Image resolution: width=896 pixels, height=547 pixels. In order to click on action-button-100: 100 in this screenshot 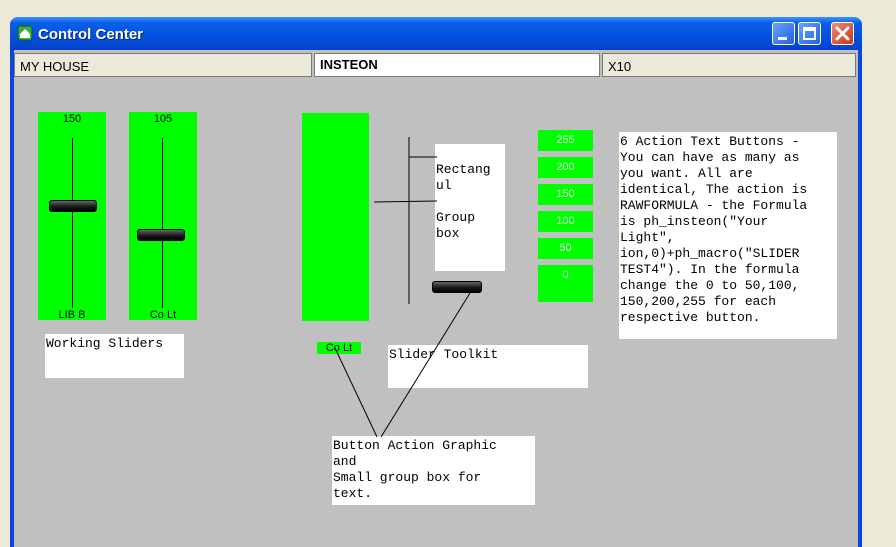, I will do `click(565, 221)`.